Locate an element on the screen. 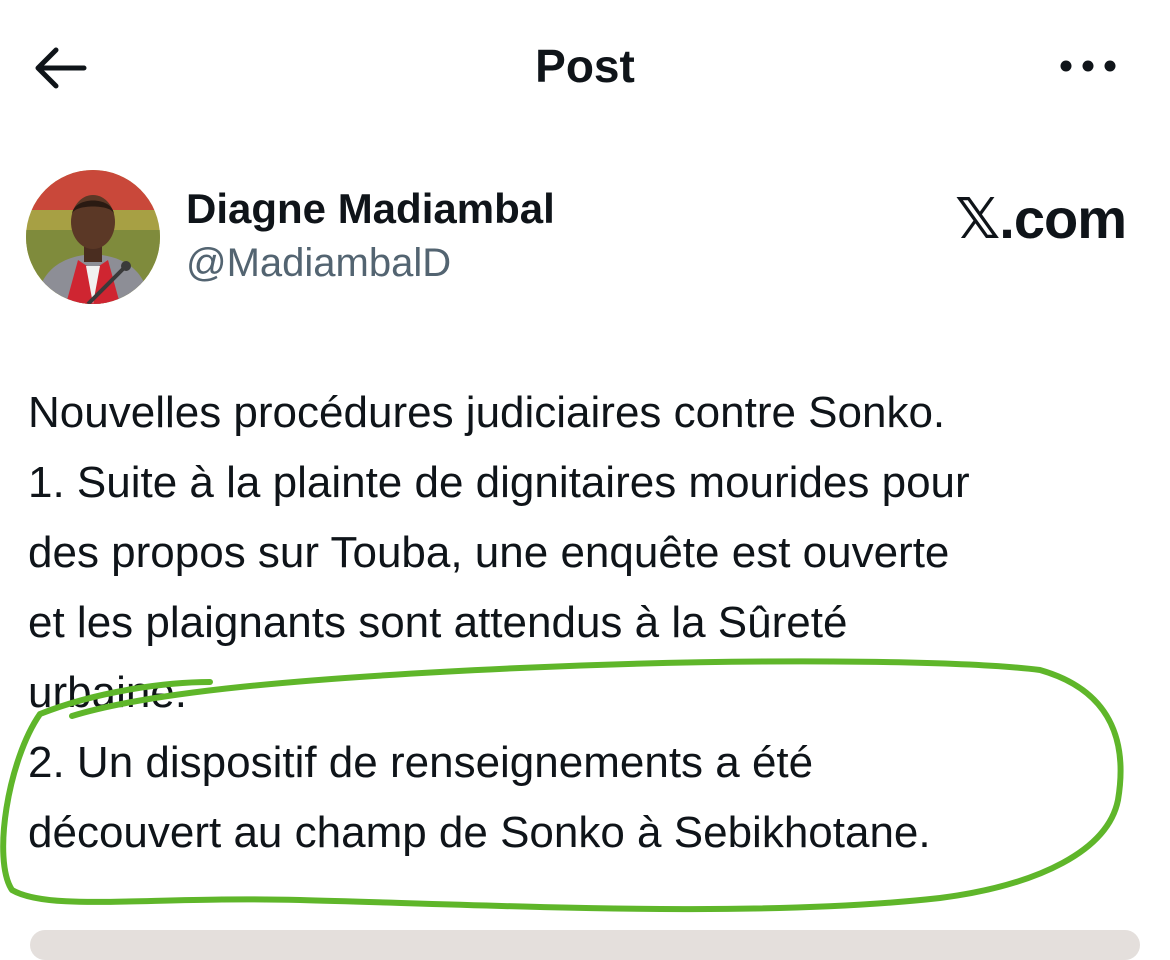 The image size is (1170, 960). post-line: 2. Un dispositif de renseignements a été is located at coordinates (421, 762).